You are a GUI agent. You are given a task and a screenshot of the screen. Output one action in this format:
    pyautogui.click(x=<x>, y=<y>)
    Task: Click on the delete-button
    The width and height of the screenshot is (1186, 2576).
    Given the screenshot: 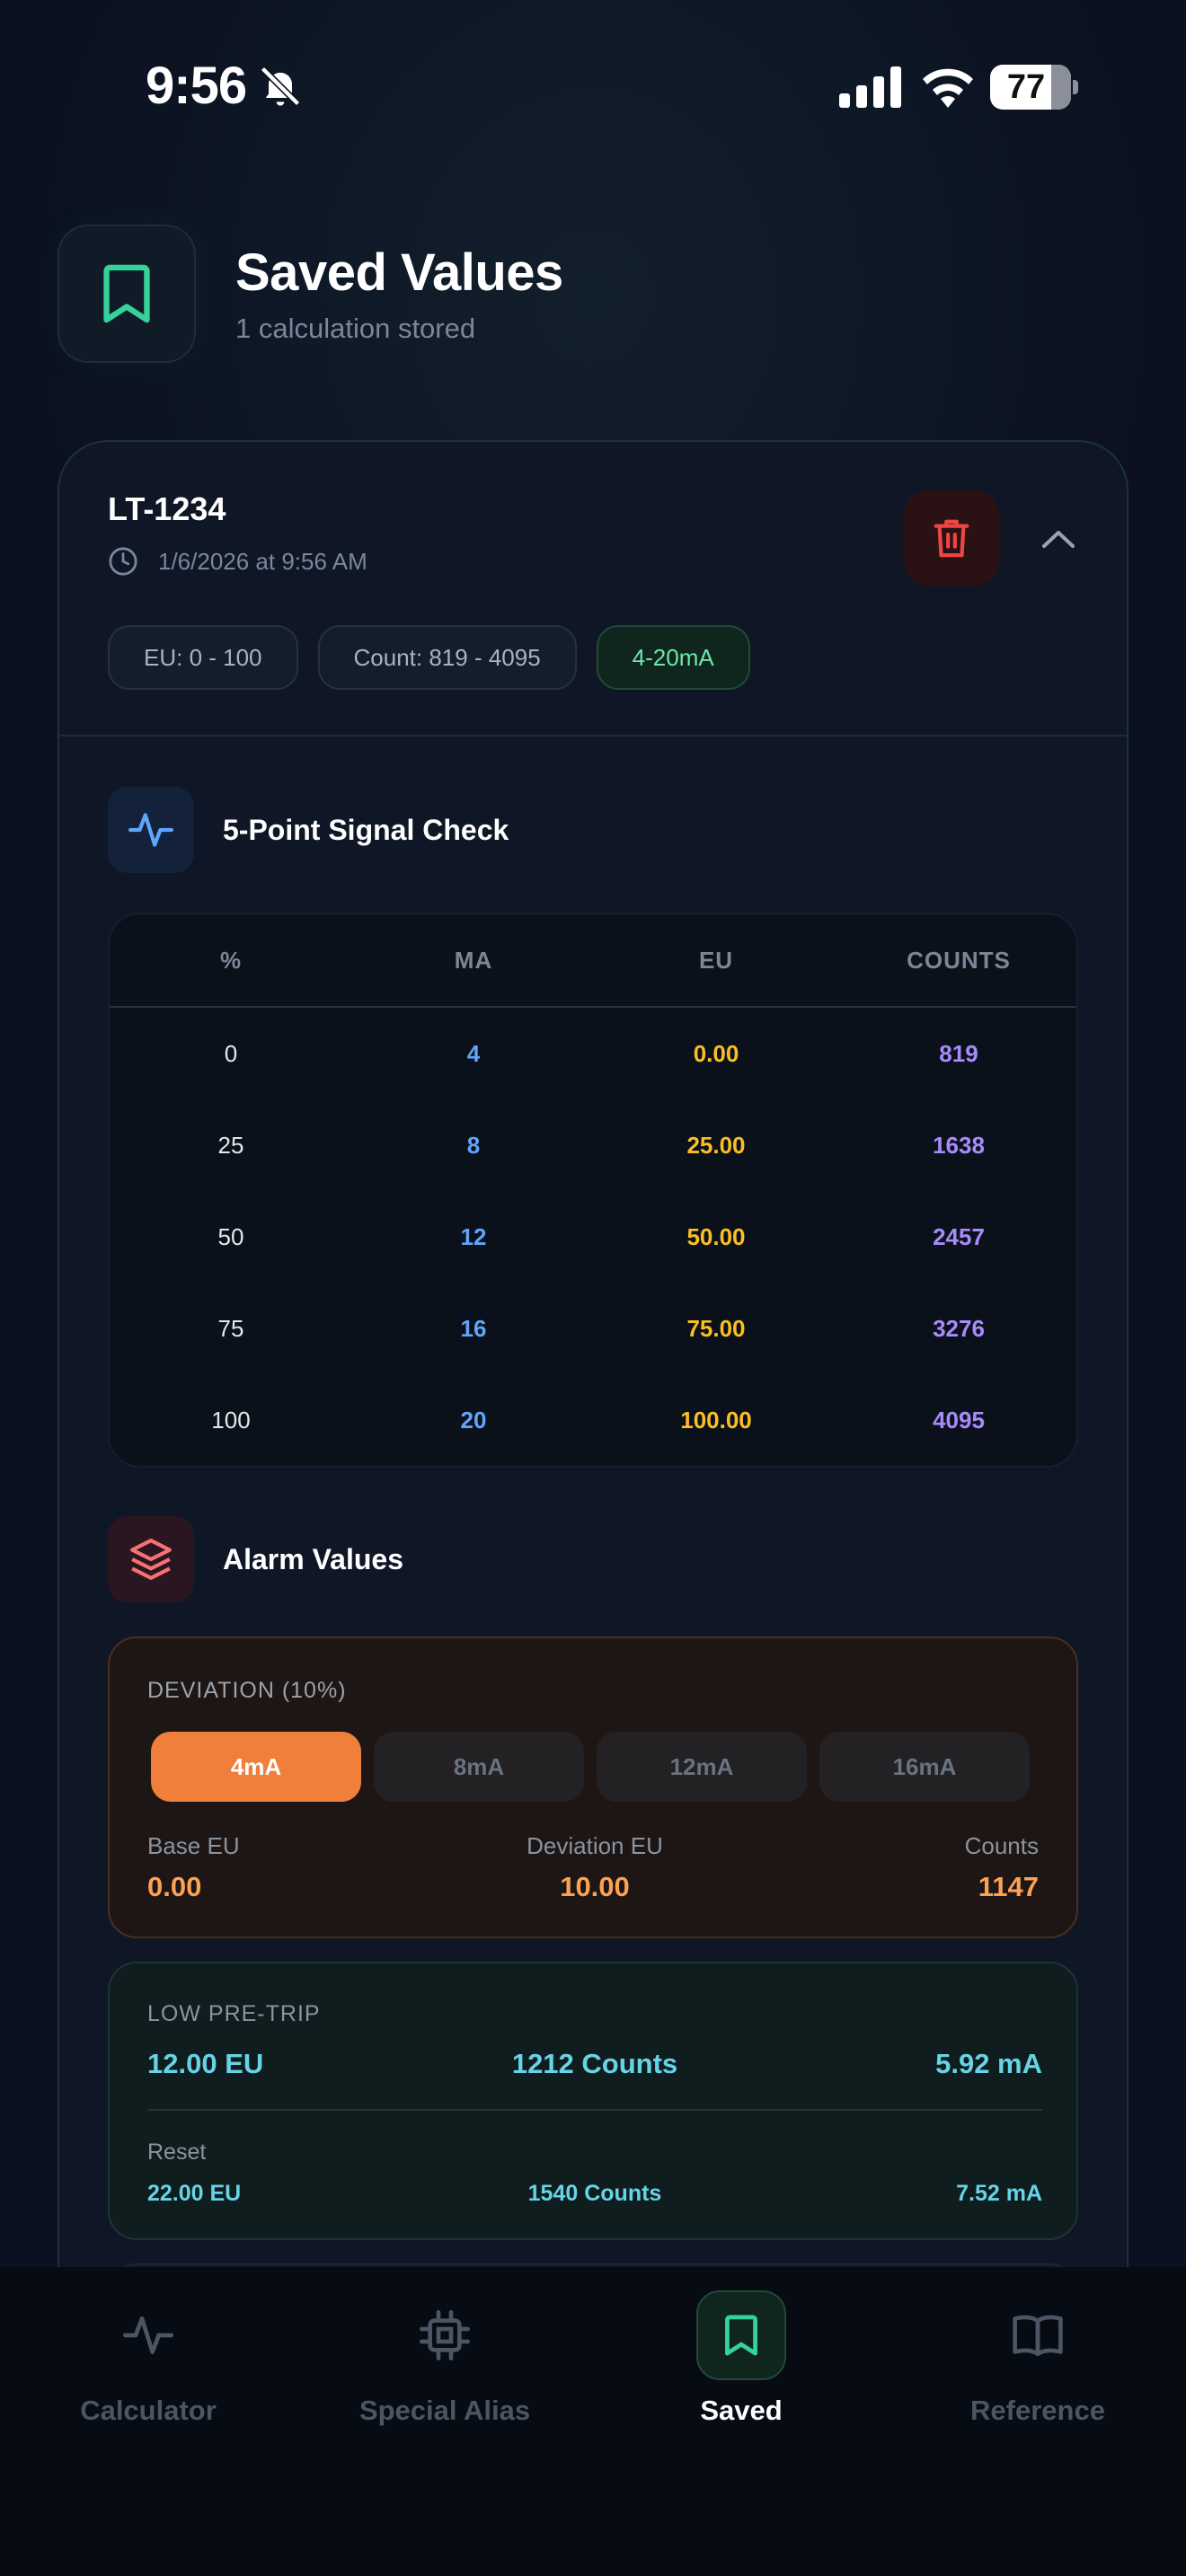 What is the action you would take?
    pyautogui.click(x=951, y=538)
    